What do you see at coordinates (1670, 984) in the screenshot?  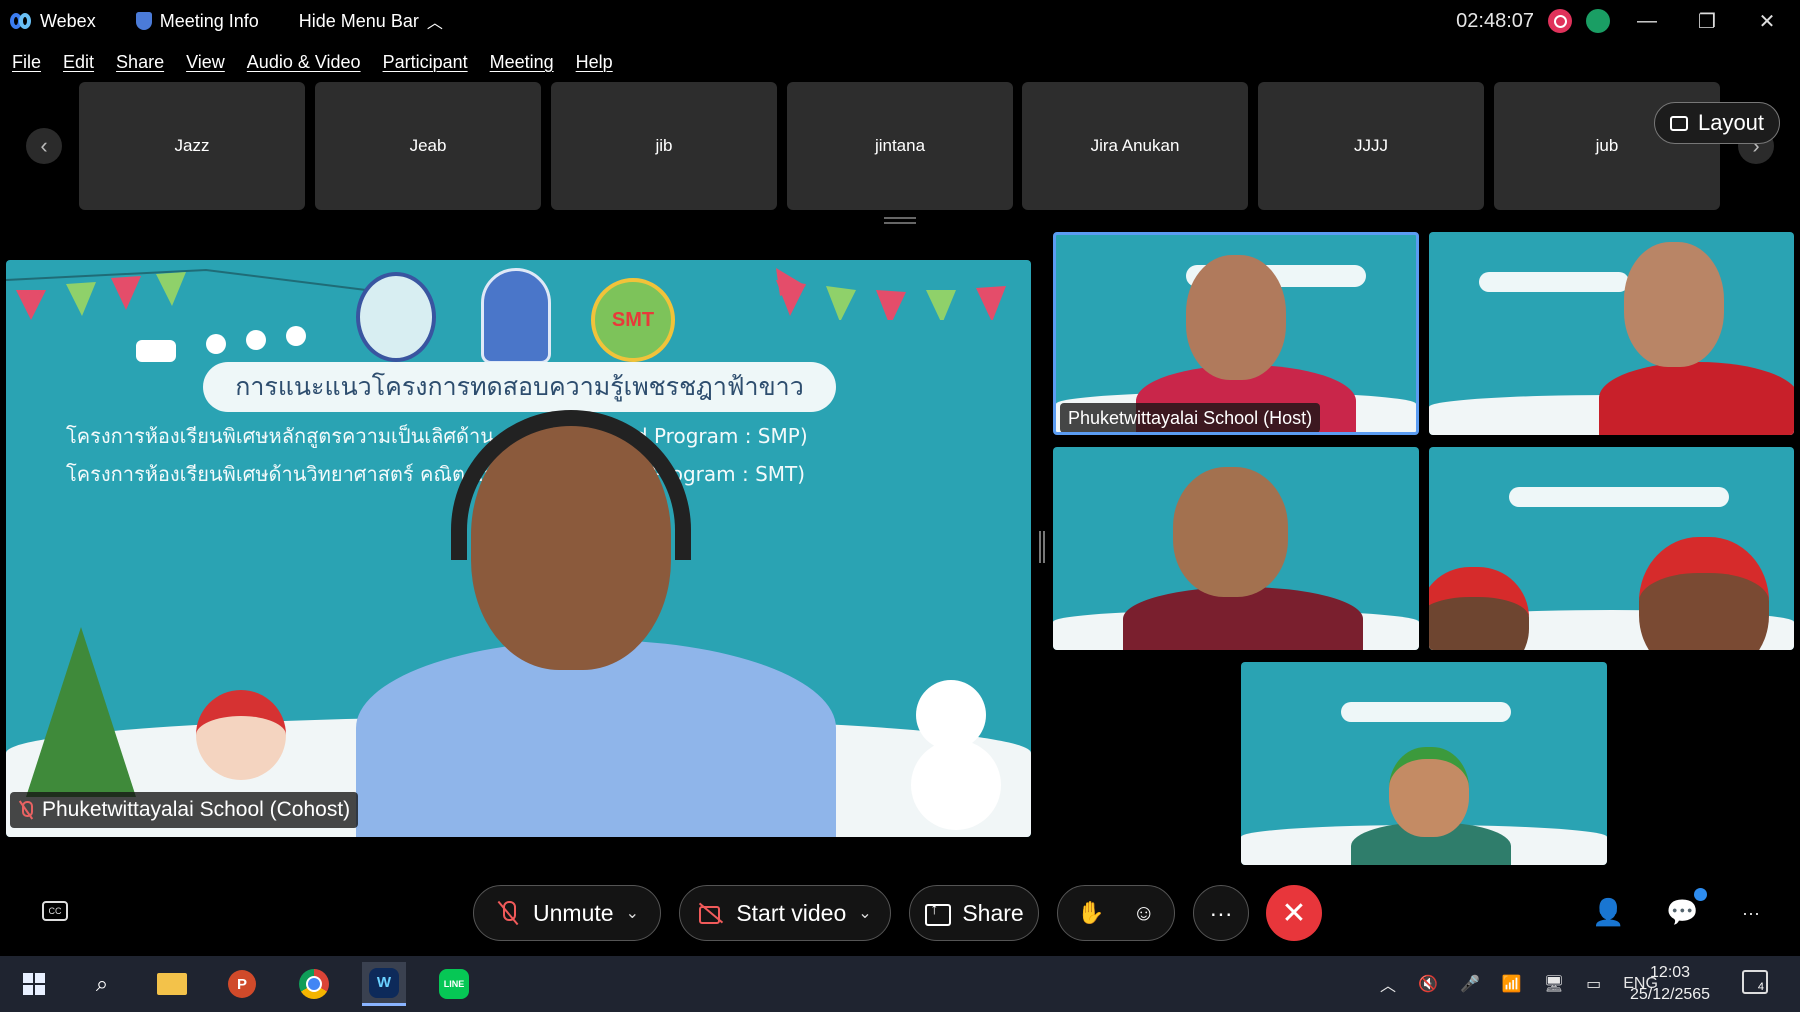 I see `system-clock: 12:03 25/12/2565` at bounding box center [1670, 984].